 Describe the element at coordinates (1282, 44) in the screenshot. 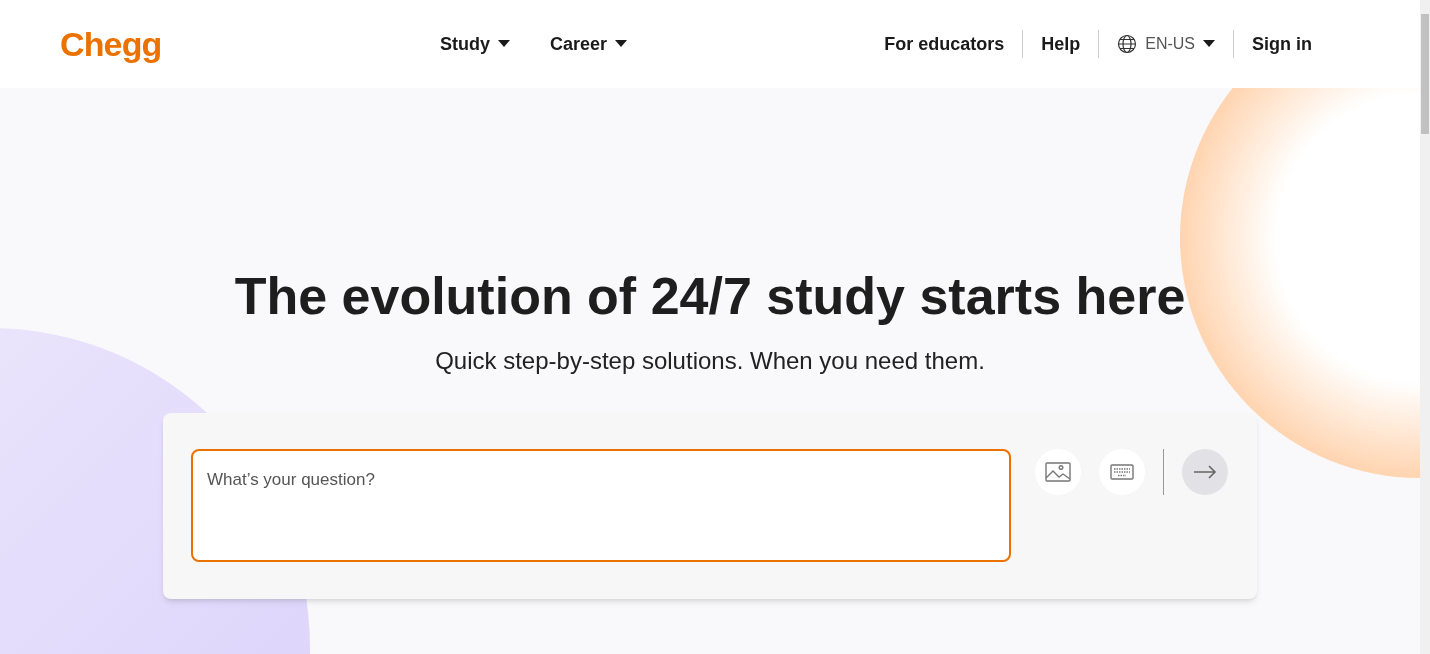

I see `nav-link: Sign in` at that location.